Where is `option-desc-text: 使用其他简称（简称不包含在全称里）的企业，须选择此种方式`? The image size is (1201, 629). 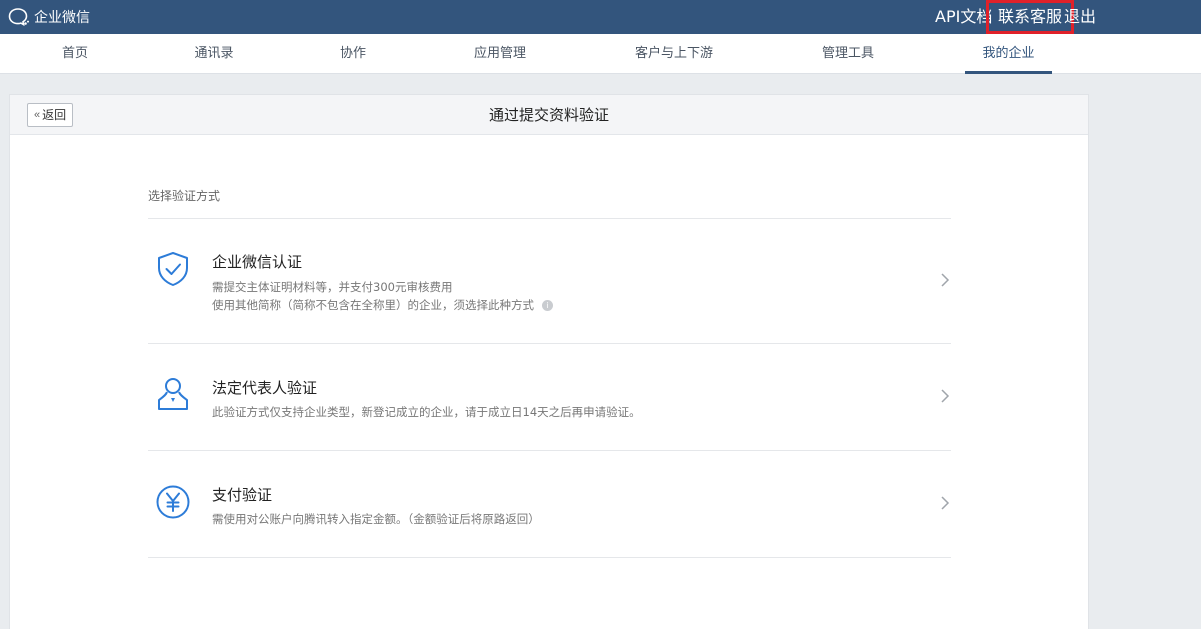 option-desc-text: 使用其他简称（简称不包含在全称里）的企业，须选择此种方式 is located at coordinates (373, 305).